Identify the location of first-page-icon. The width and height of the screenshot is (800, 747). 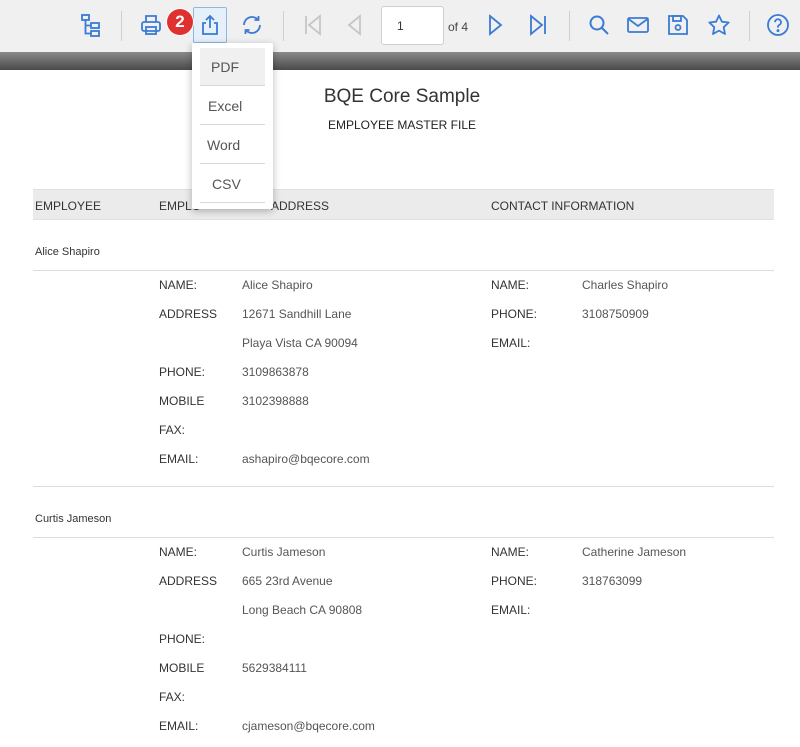
(313, 25).